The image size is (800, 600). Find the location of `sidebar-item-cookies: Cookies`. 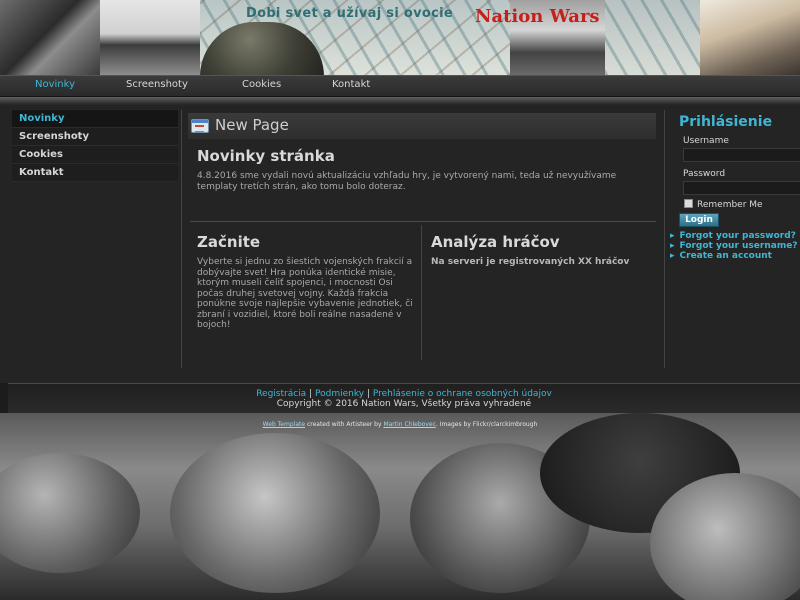

sidebar-item-cookies: Cookies is located at coordinates (95, 155).